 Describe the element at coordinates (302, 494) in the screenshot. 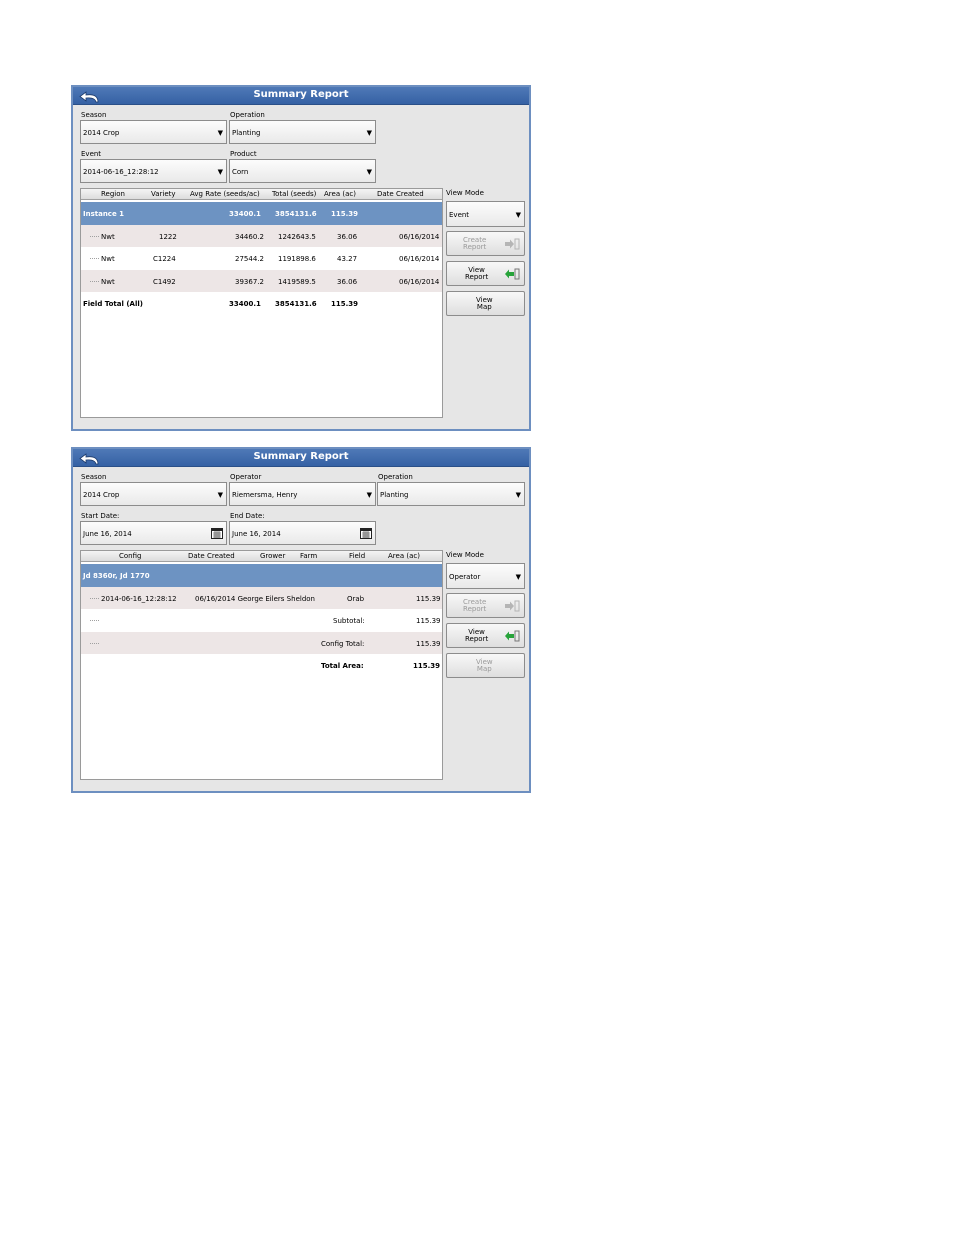

I see `operator-dropdown: Riemersma, Henry ▼` at that location.